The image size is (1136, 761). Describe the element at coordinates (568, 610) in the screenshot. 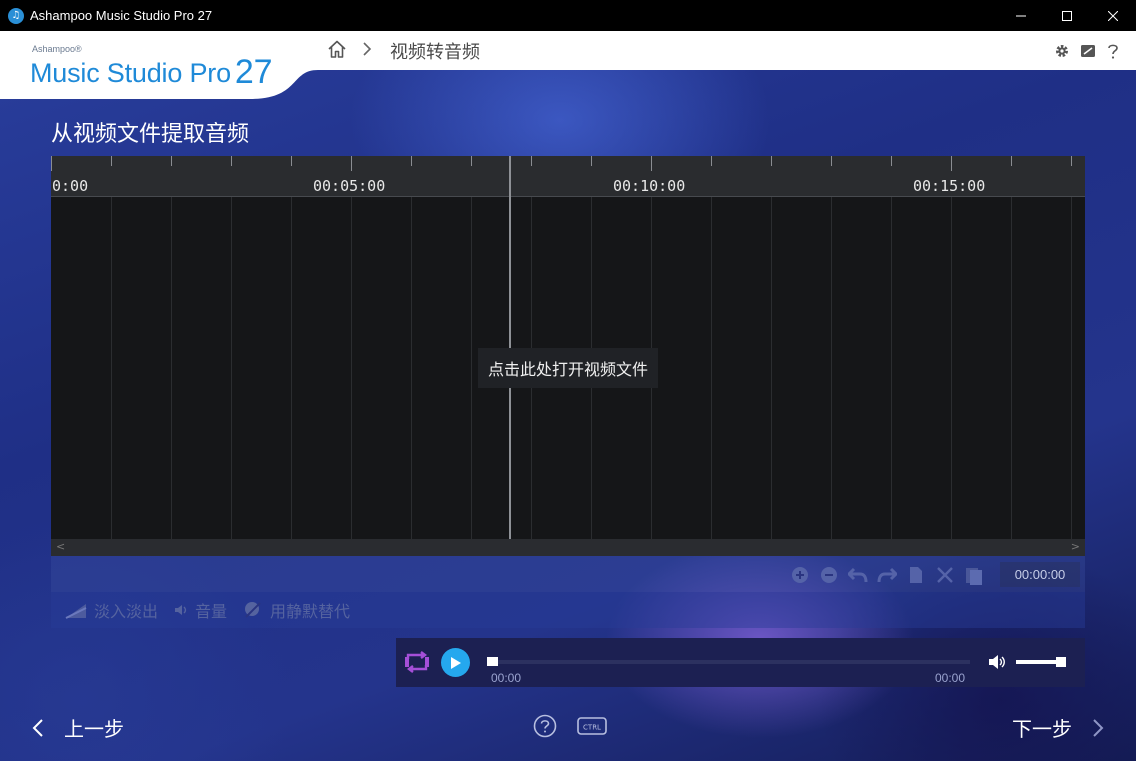

I see `effects-toolbar: 淡入淡出 音量 用静默替代` at that location.